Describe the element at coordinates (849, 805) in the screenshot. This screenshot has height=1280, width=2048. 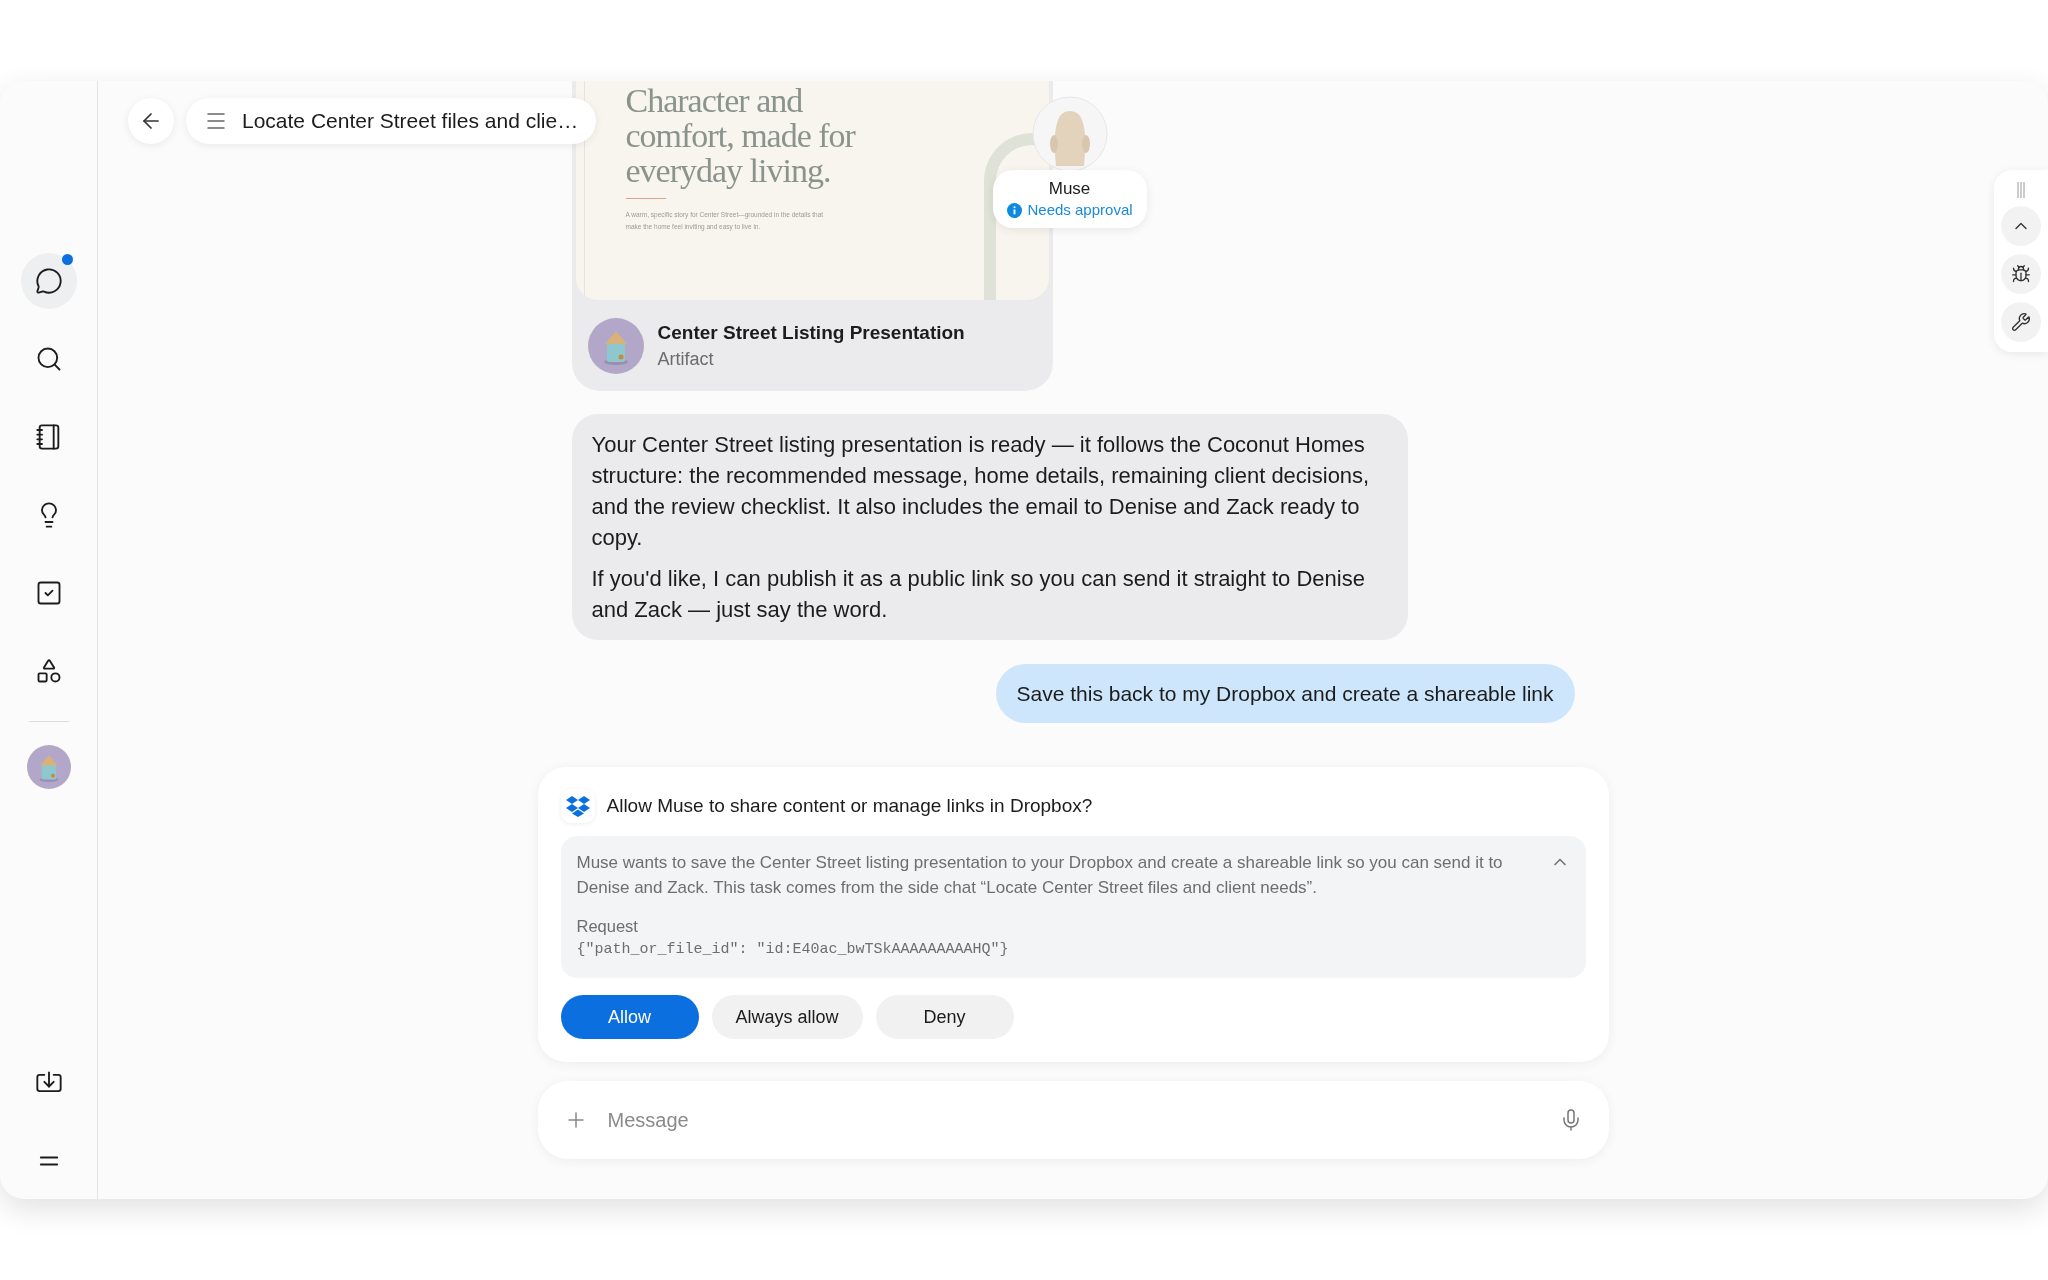
I see `permission-question: Allow Muse to share content or manage links in Dropbox?` at that location.